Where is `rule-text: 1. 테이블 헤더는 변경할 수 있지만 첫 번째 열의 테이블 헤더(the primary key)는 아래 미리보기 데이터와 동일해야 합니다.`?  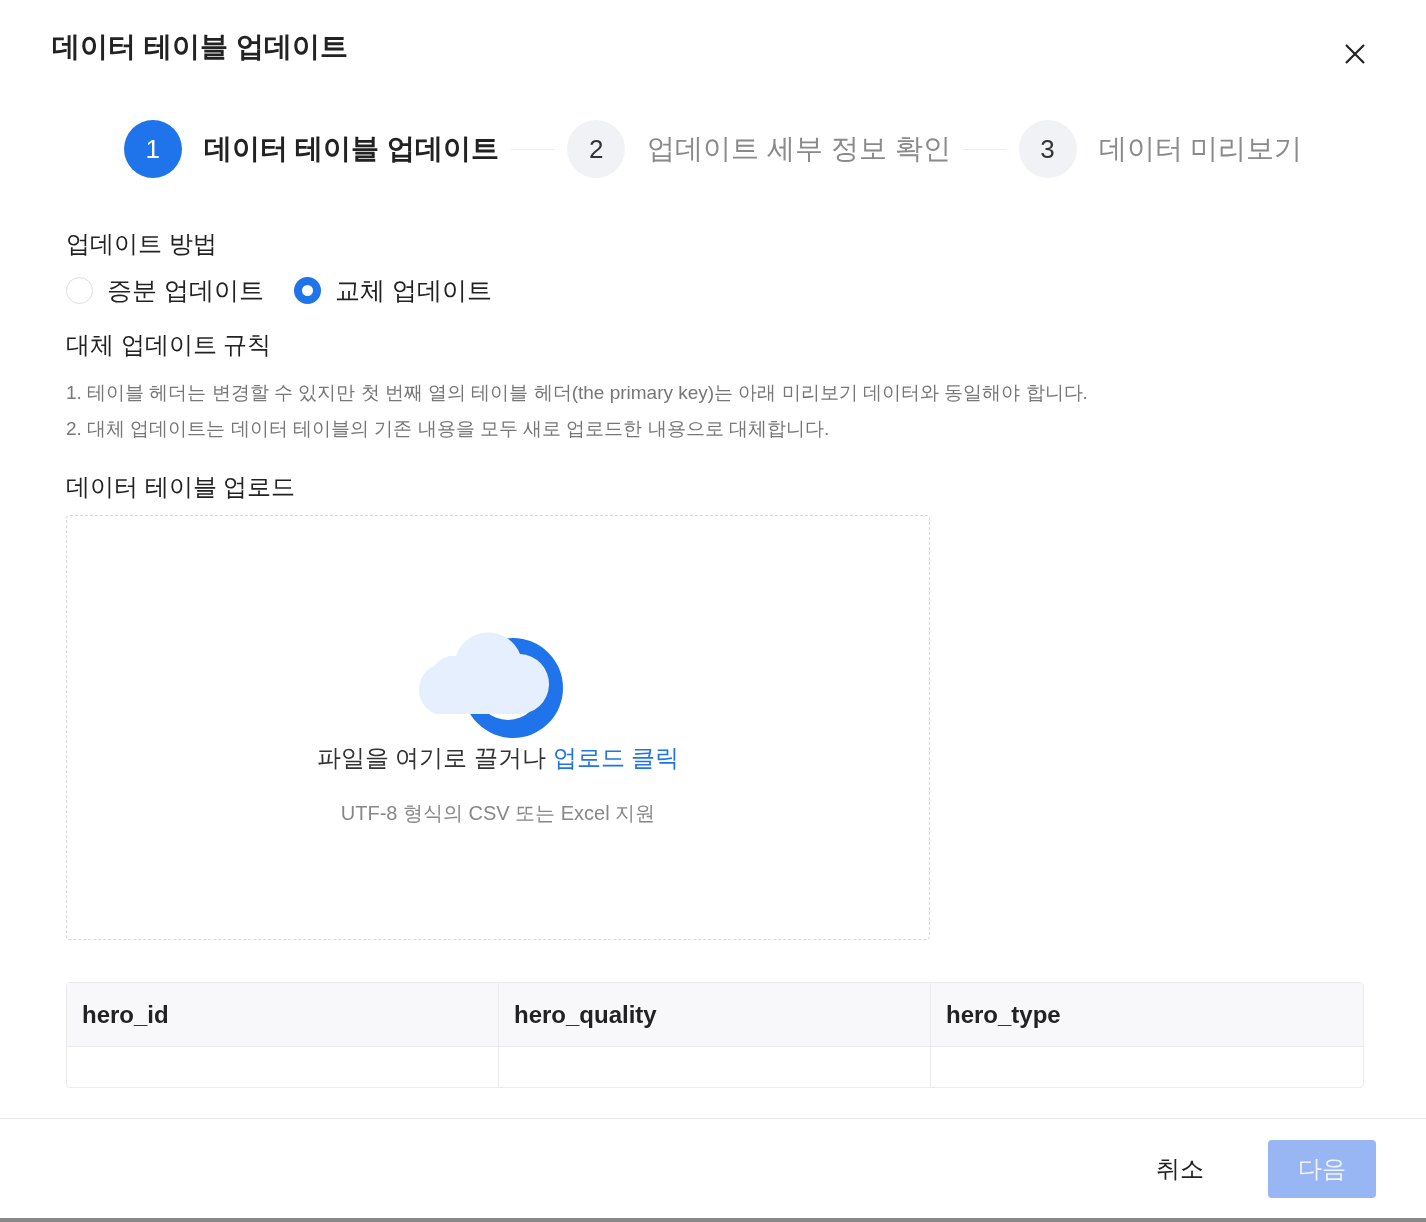 rule-text: 1. 테이블 헤더는 변경할 수 있지만 첫 번째 열의 테이블 헤더(the primary key)는 아래 미리보기 데이터와 동일해야 합니다. is located at coordinates (577, 393).